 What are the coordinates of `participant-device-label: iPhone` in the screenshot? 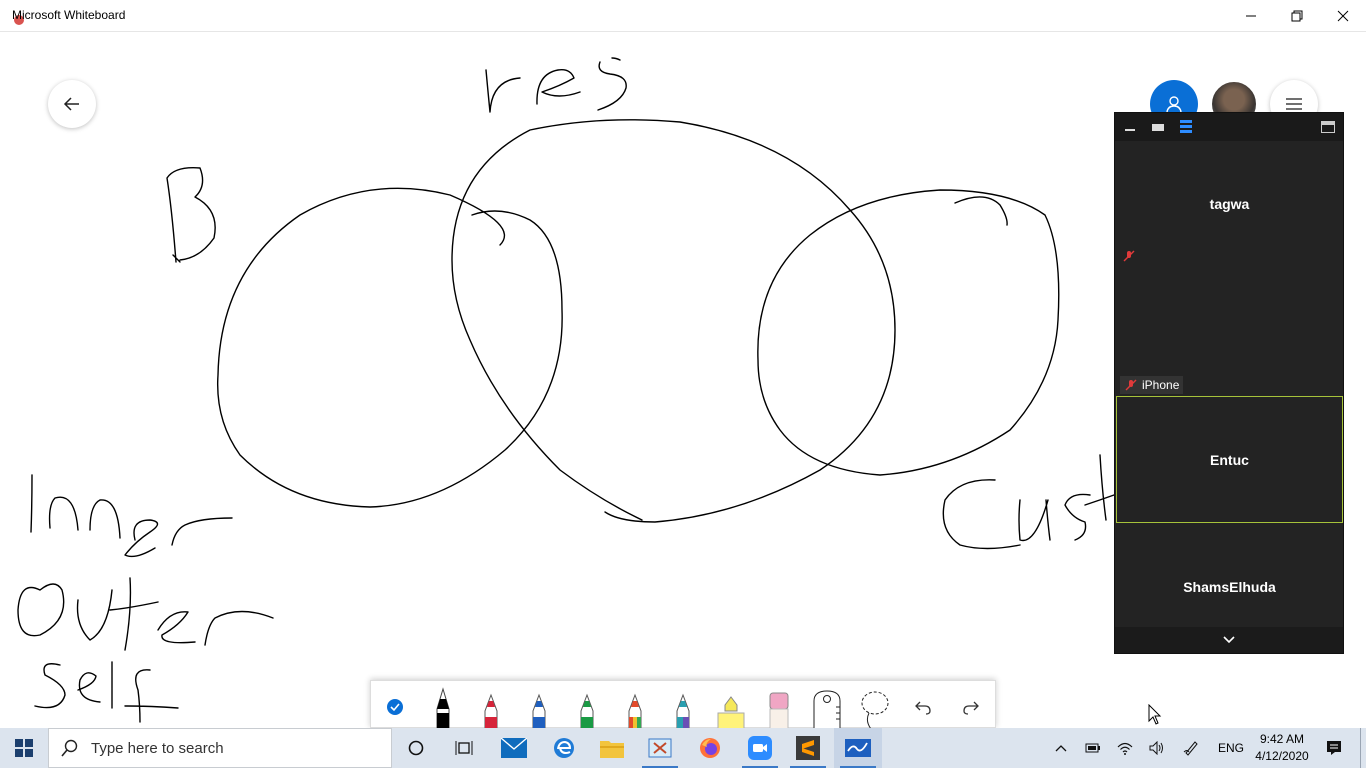 It's located at (1161, 385).